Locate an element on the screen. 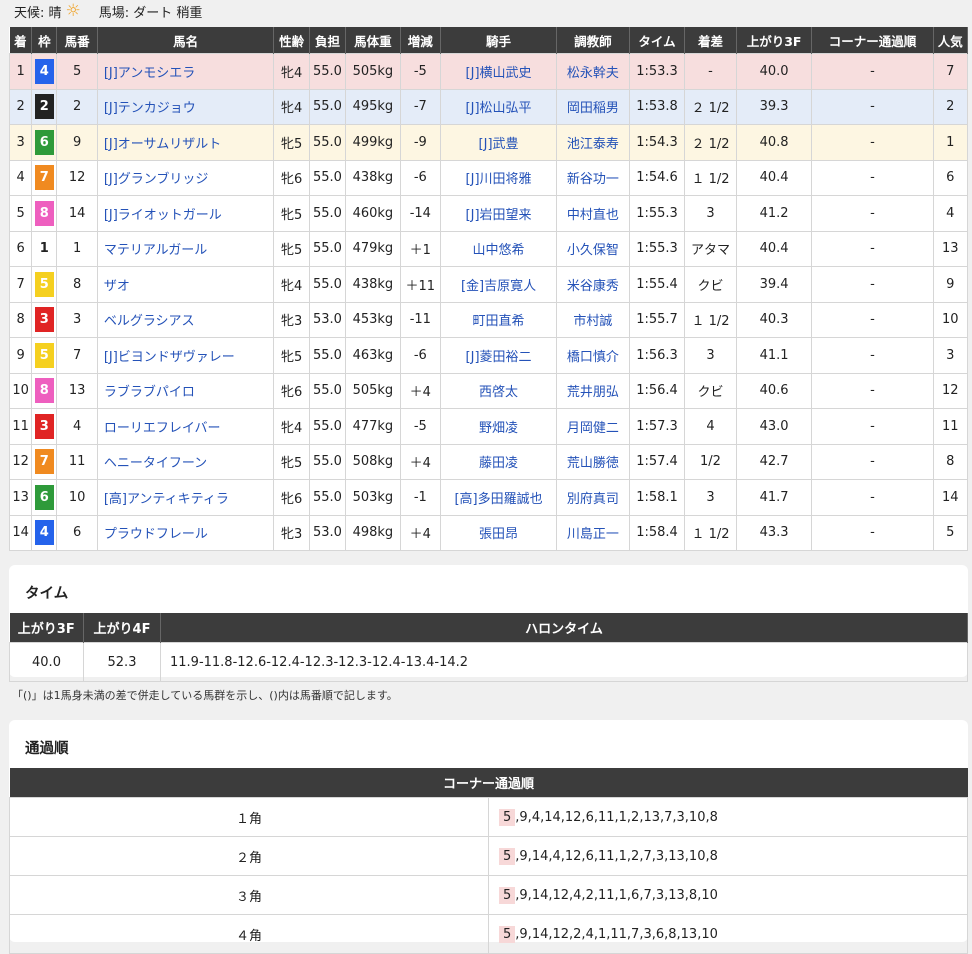 Image resolution: width=972 pixels, height=954 pixels. corner-label: ２角 is located at coordinates (249, 856).